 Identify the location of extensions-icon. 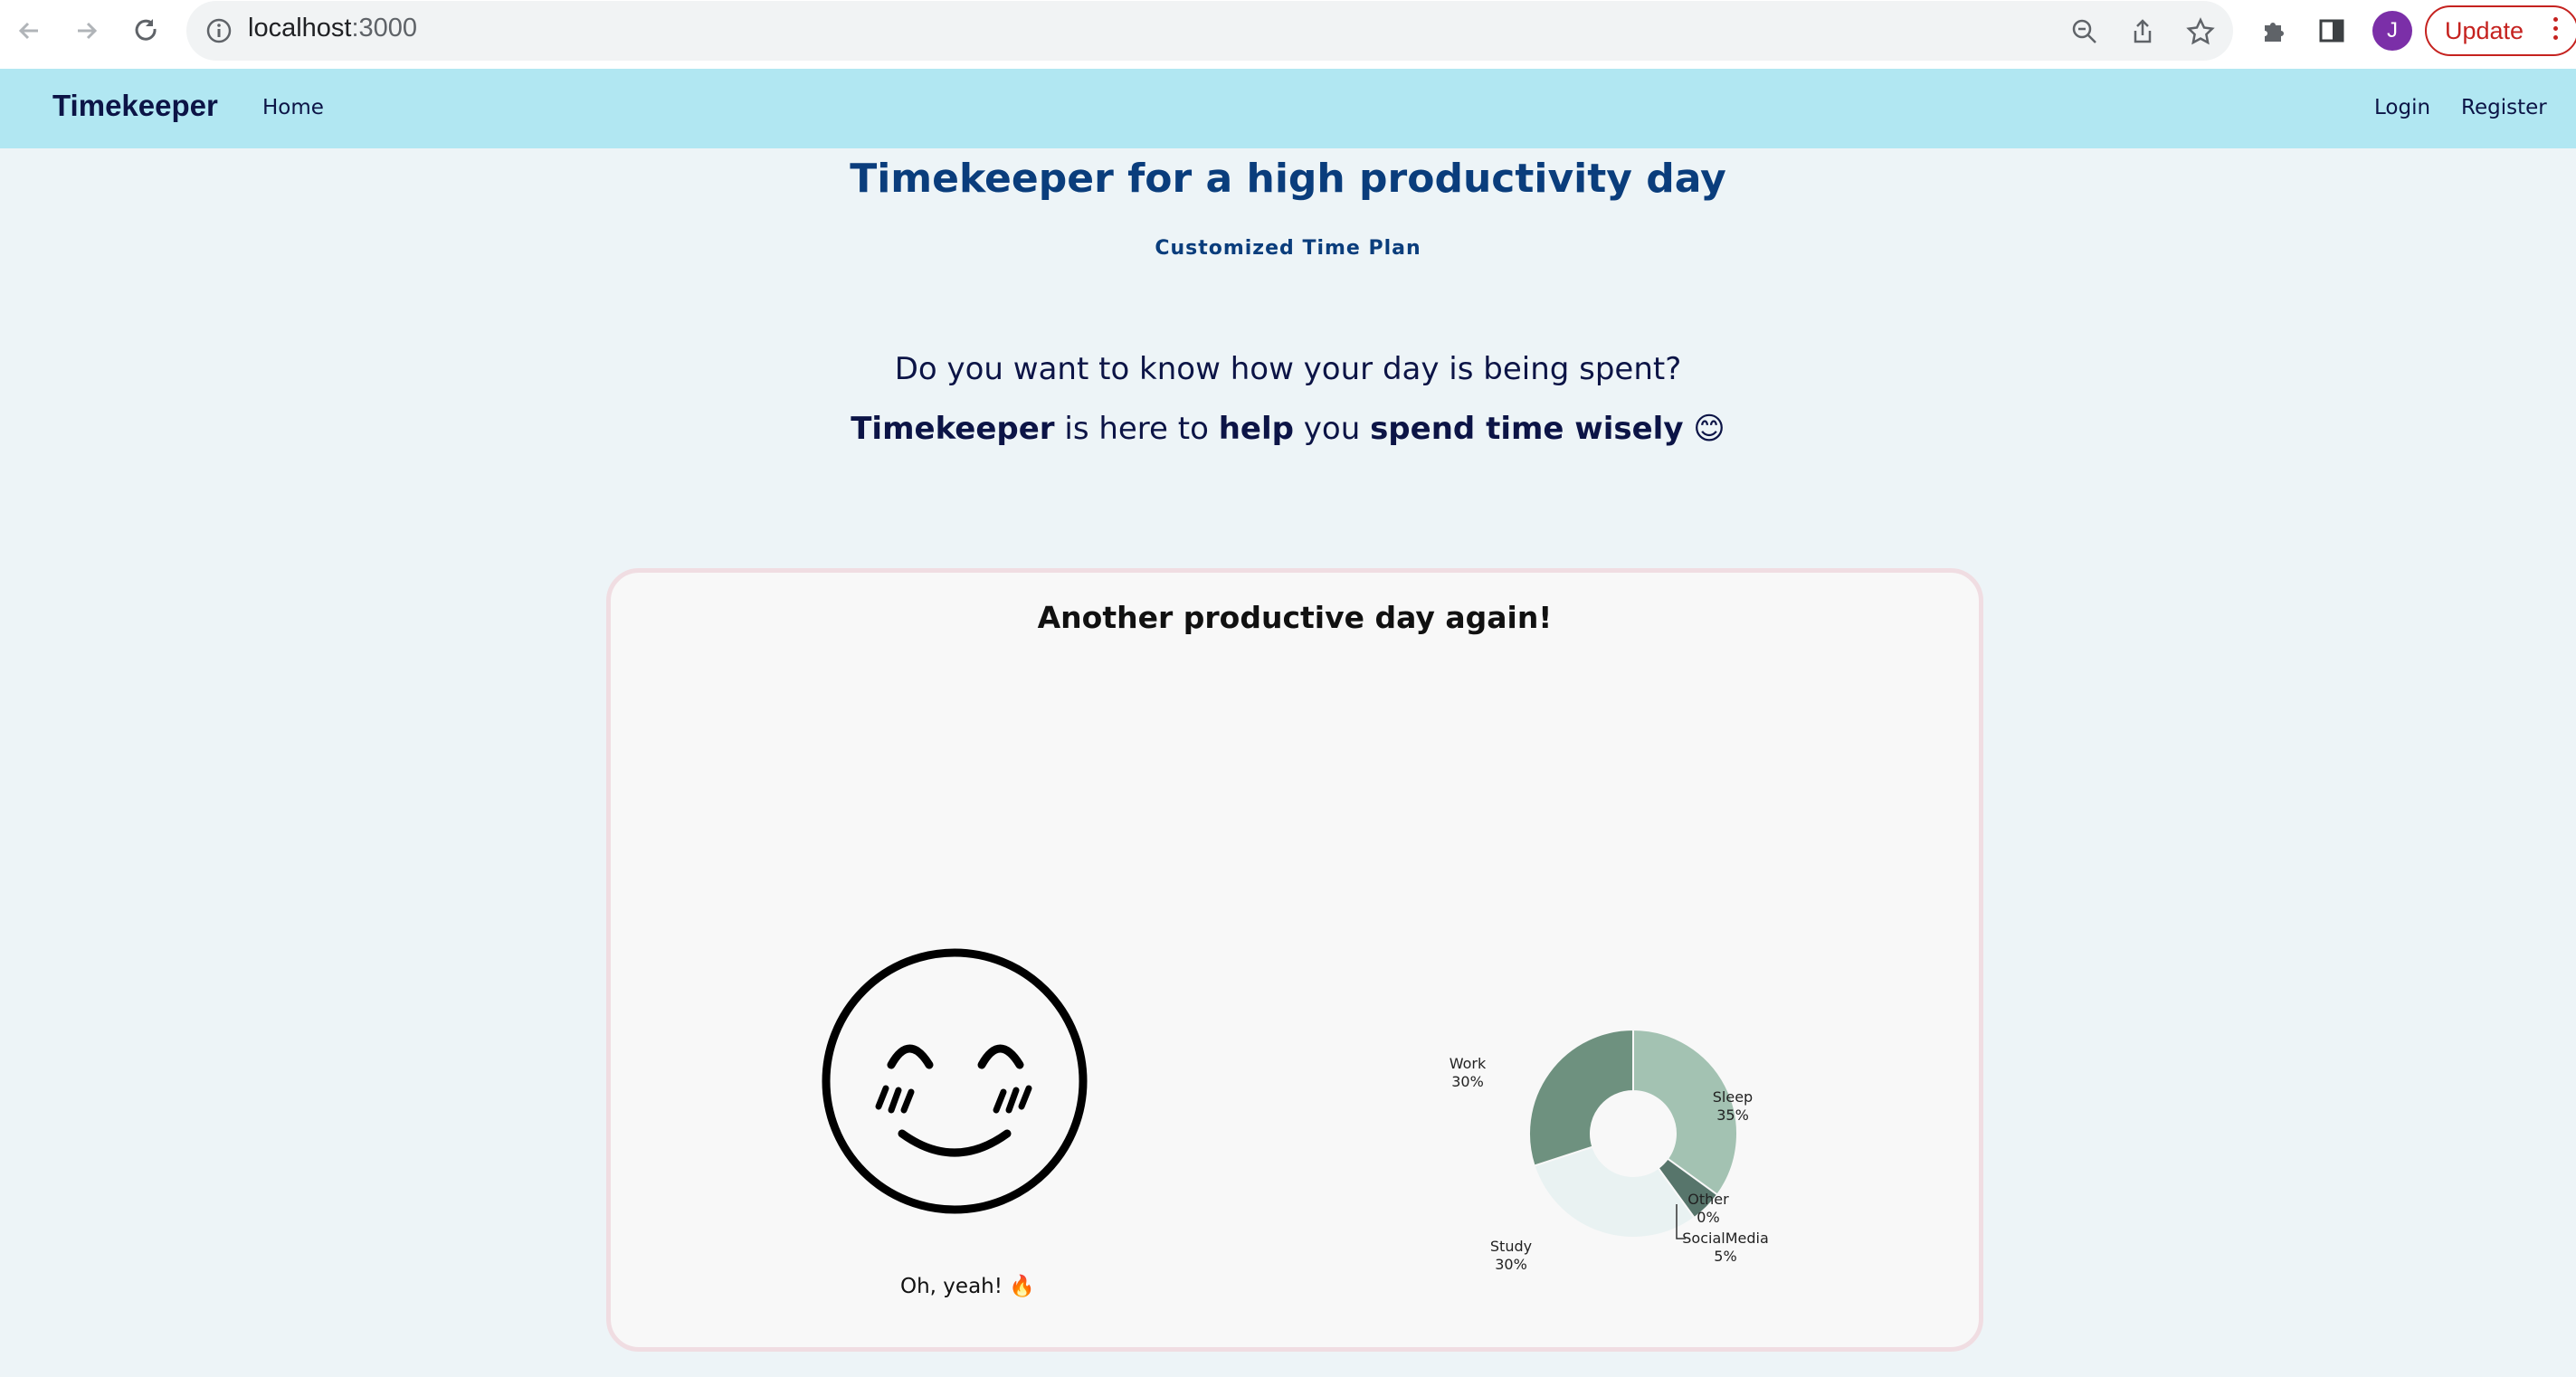
(2274, 31).